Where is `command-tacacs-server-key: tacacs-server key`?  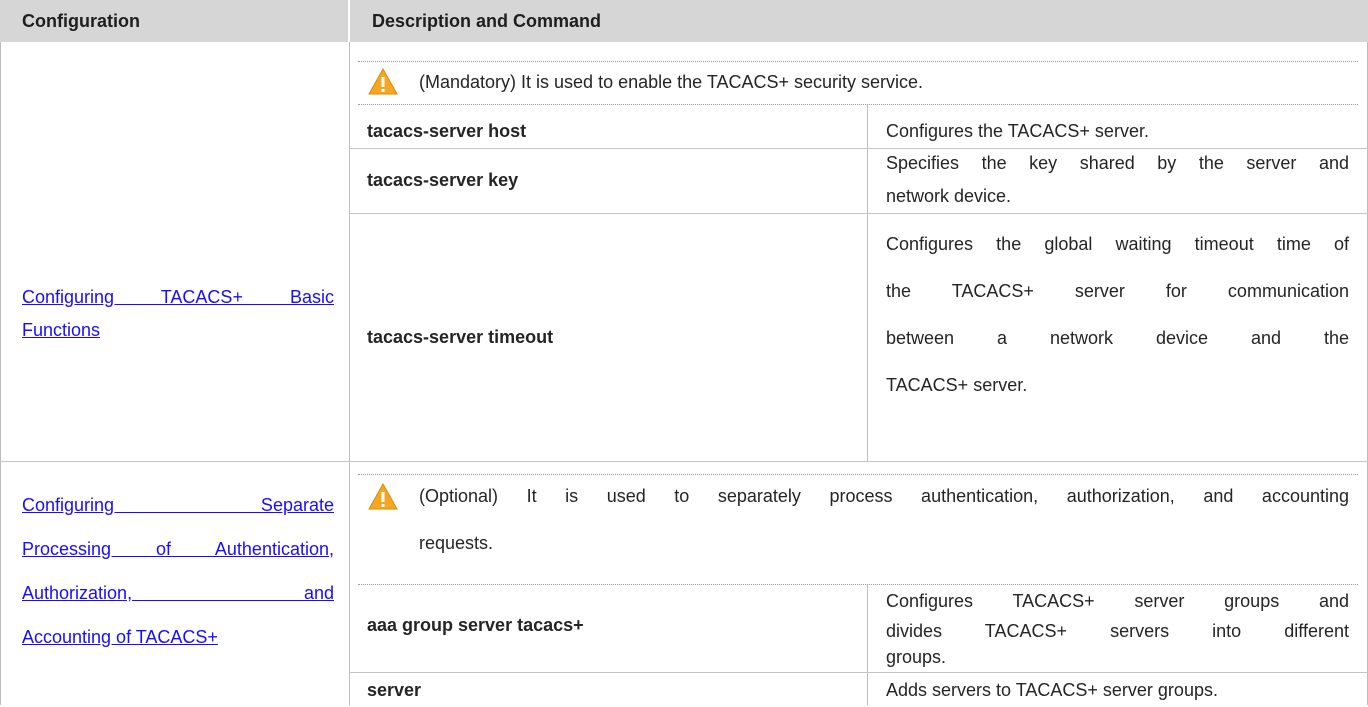 command-tacacs-server-key: tacacs-server key is located at coordinates (443, 180).